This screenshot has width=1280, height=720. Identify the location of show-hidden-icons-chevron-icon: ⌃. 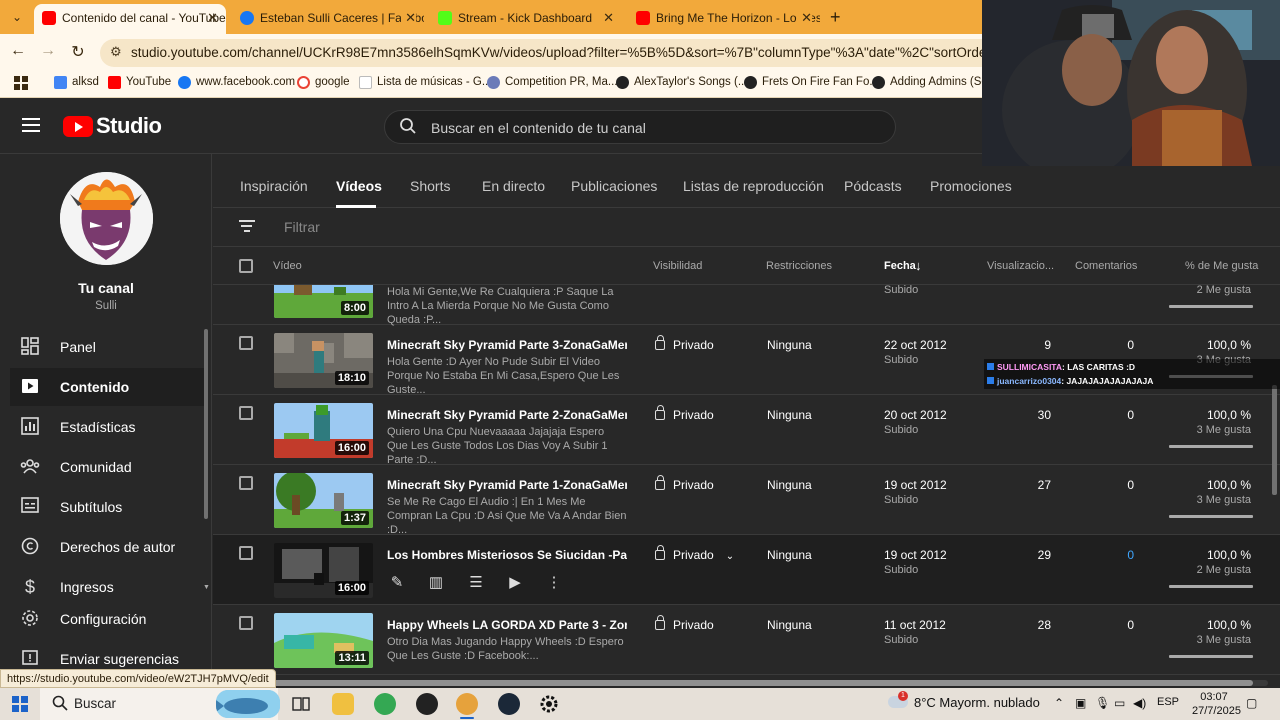
(1059, 703).